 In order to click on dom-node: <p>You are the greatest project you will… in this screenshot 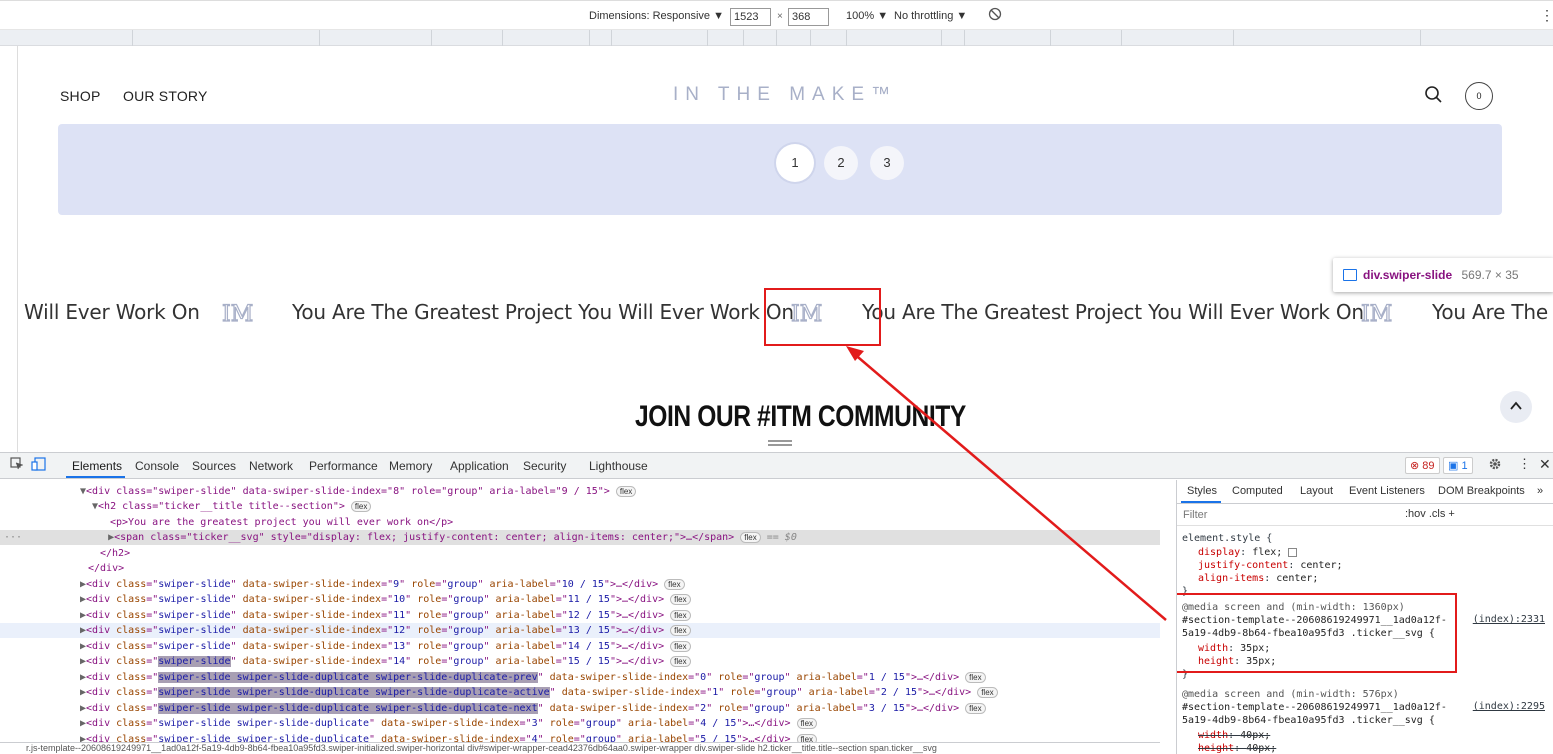, I will do `click(281, 522)`.